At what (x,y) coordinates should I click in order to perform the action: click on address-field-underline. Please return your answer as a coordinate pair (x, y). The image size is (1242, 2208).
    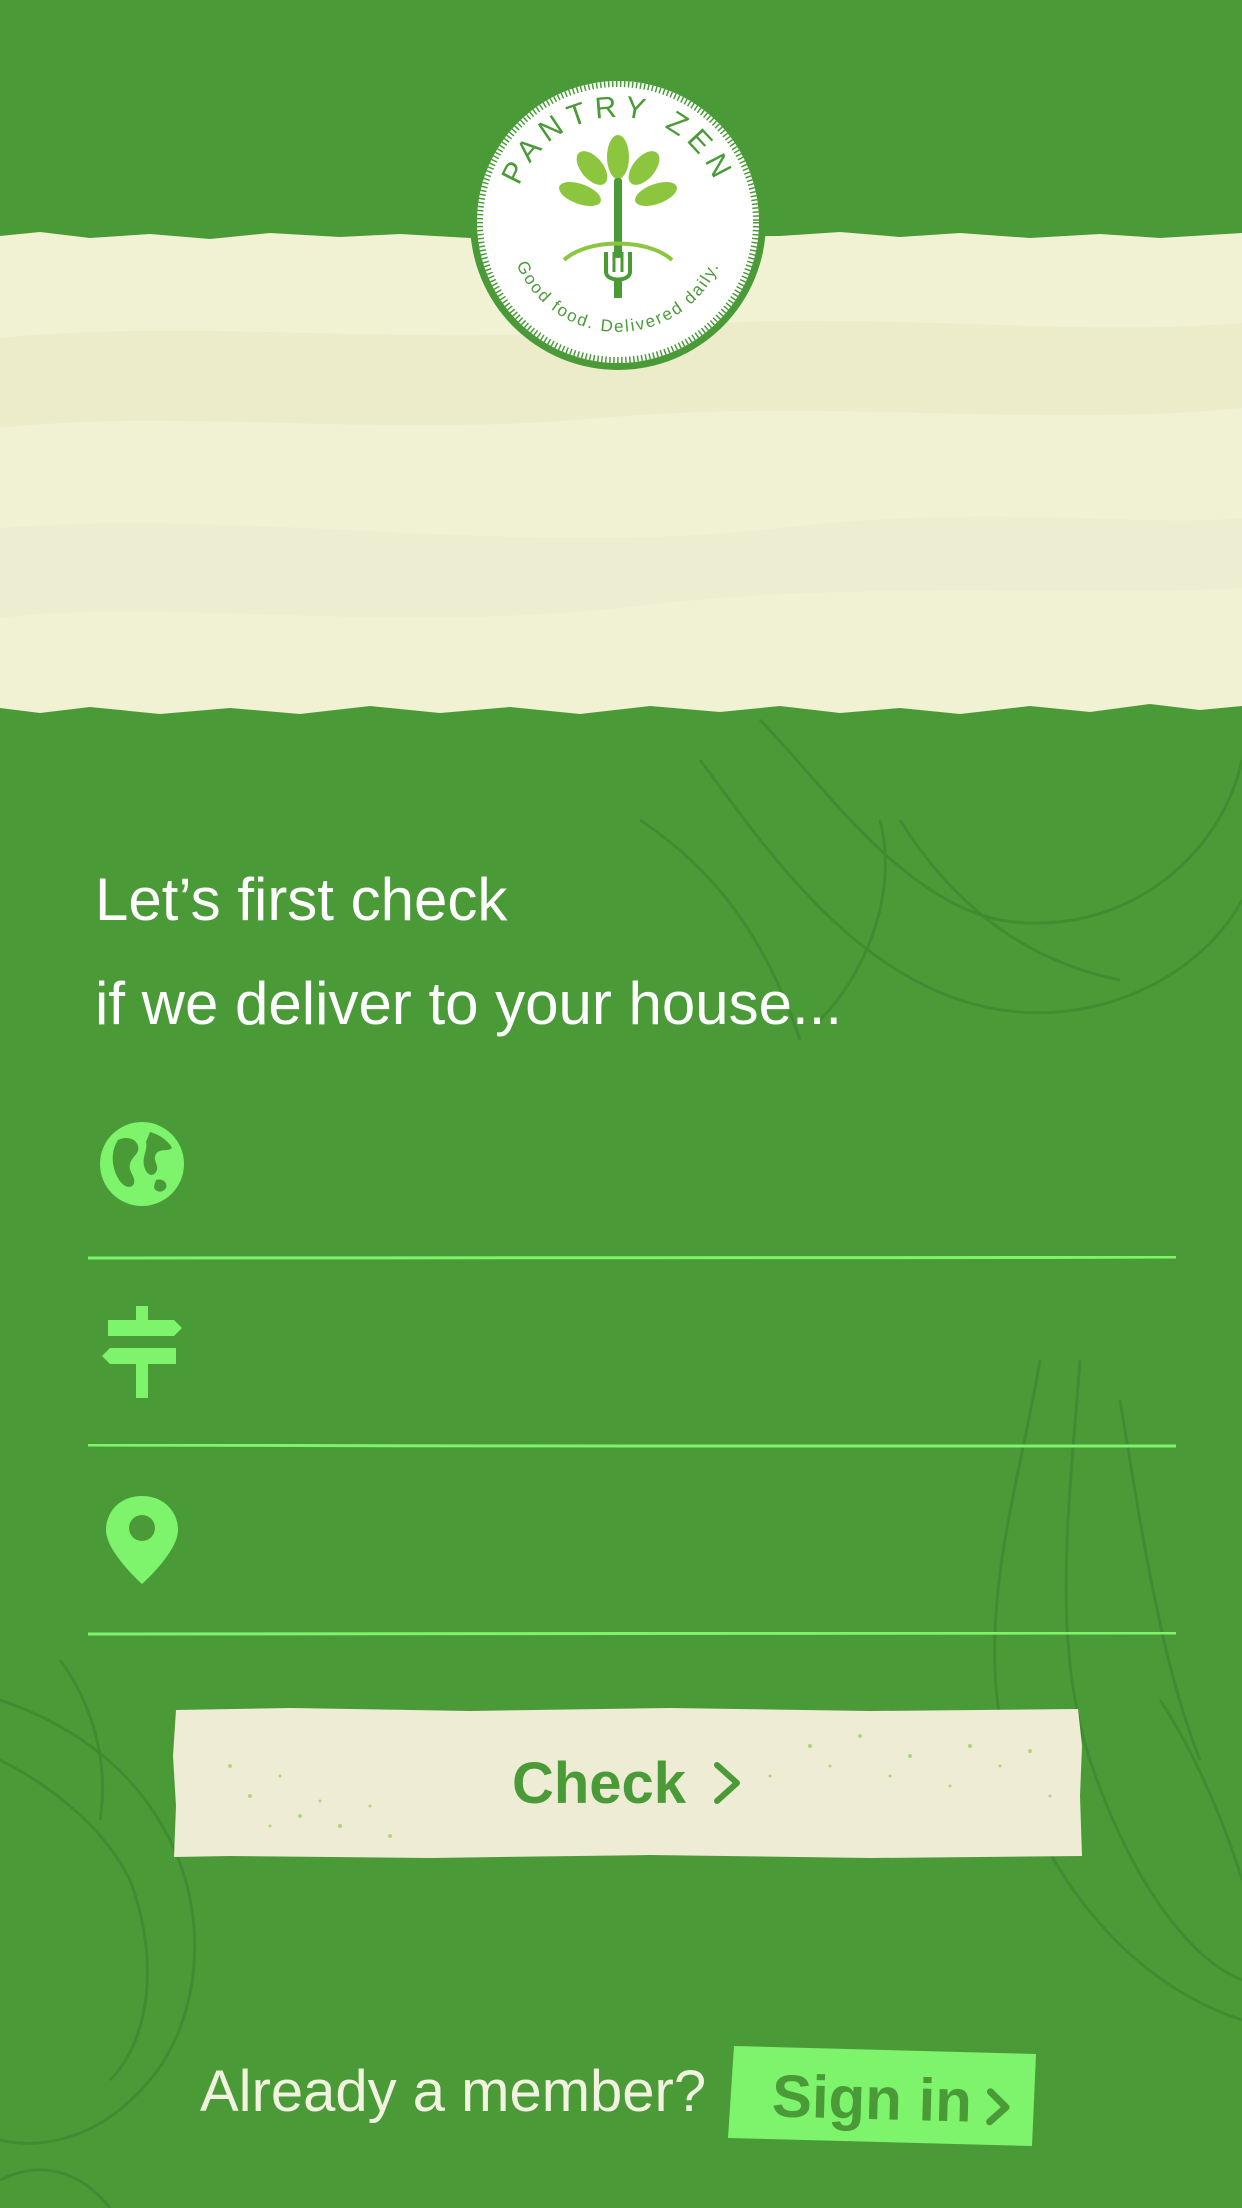
    Looking at the image, I should click on (632, 1634).